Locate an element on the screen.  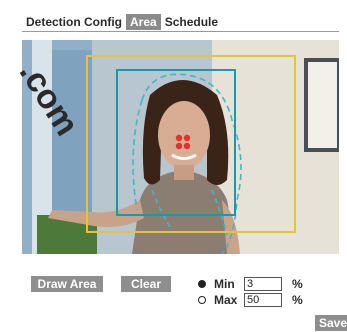
min-size-row: Min is located at coordinates (240, 284).